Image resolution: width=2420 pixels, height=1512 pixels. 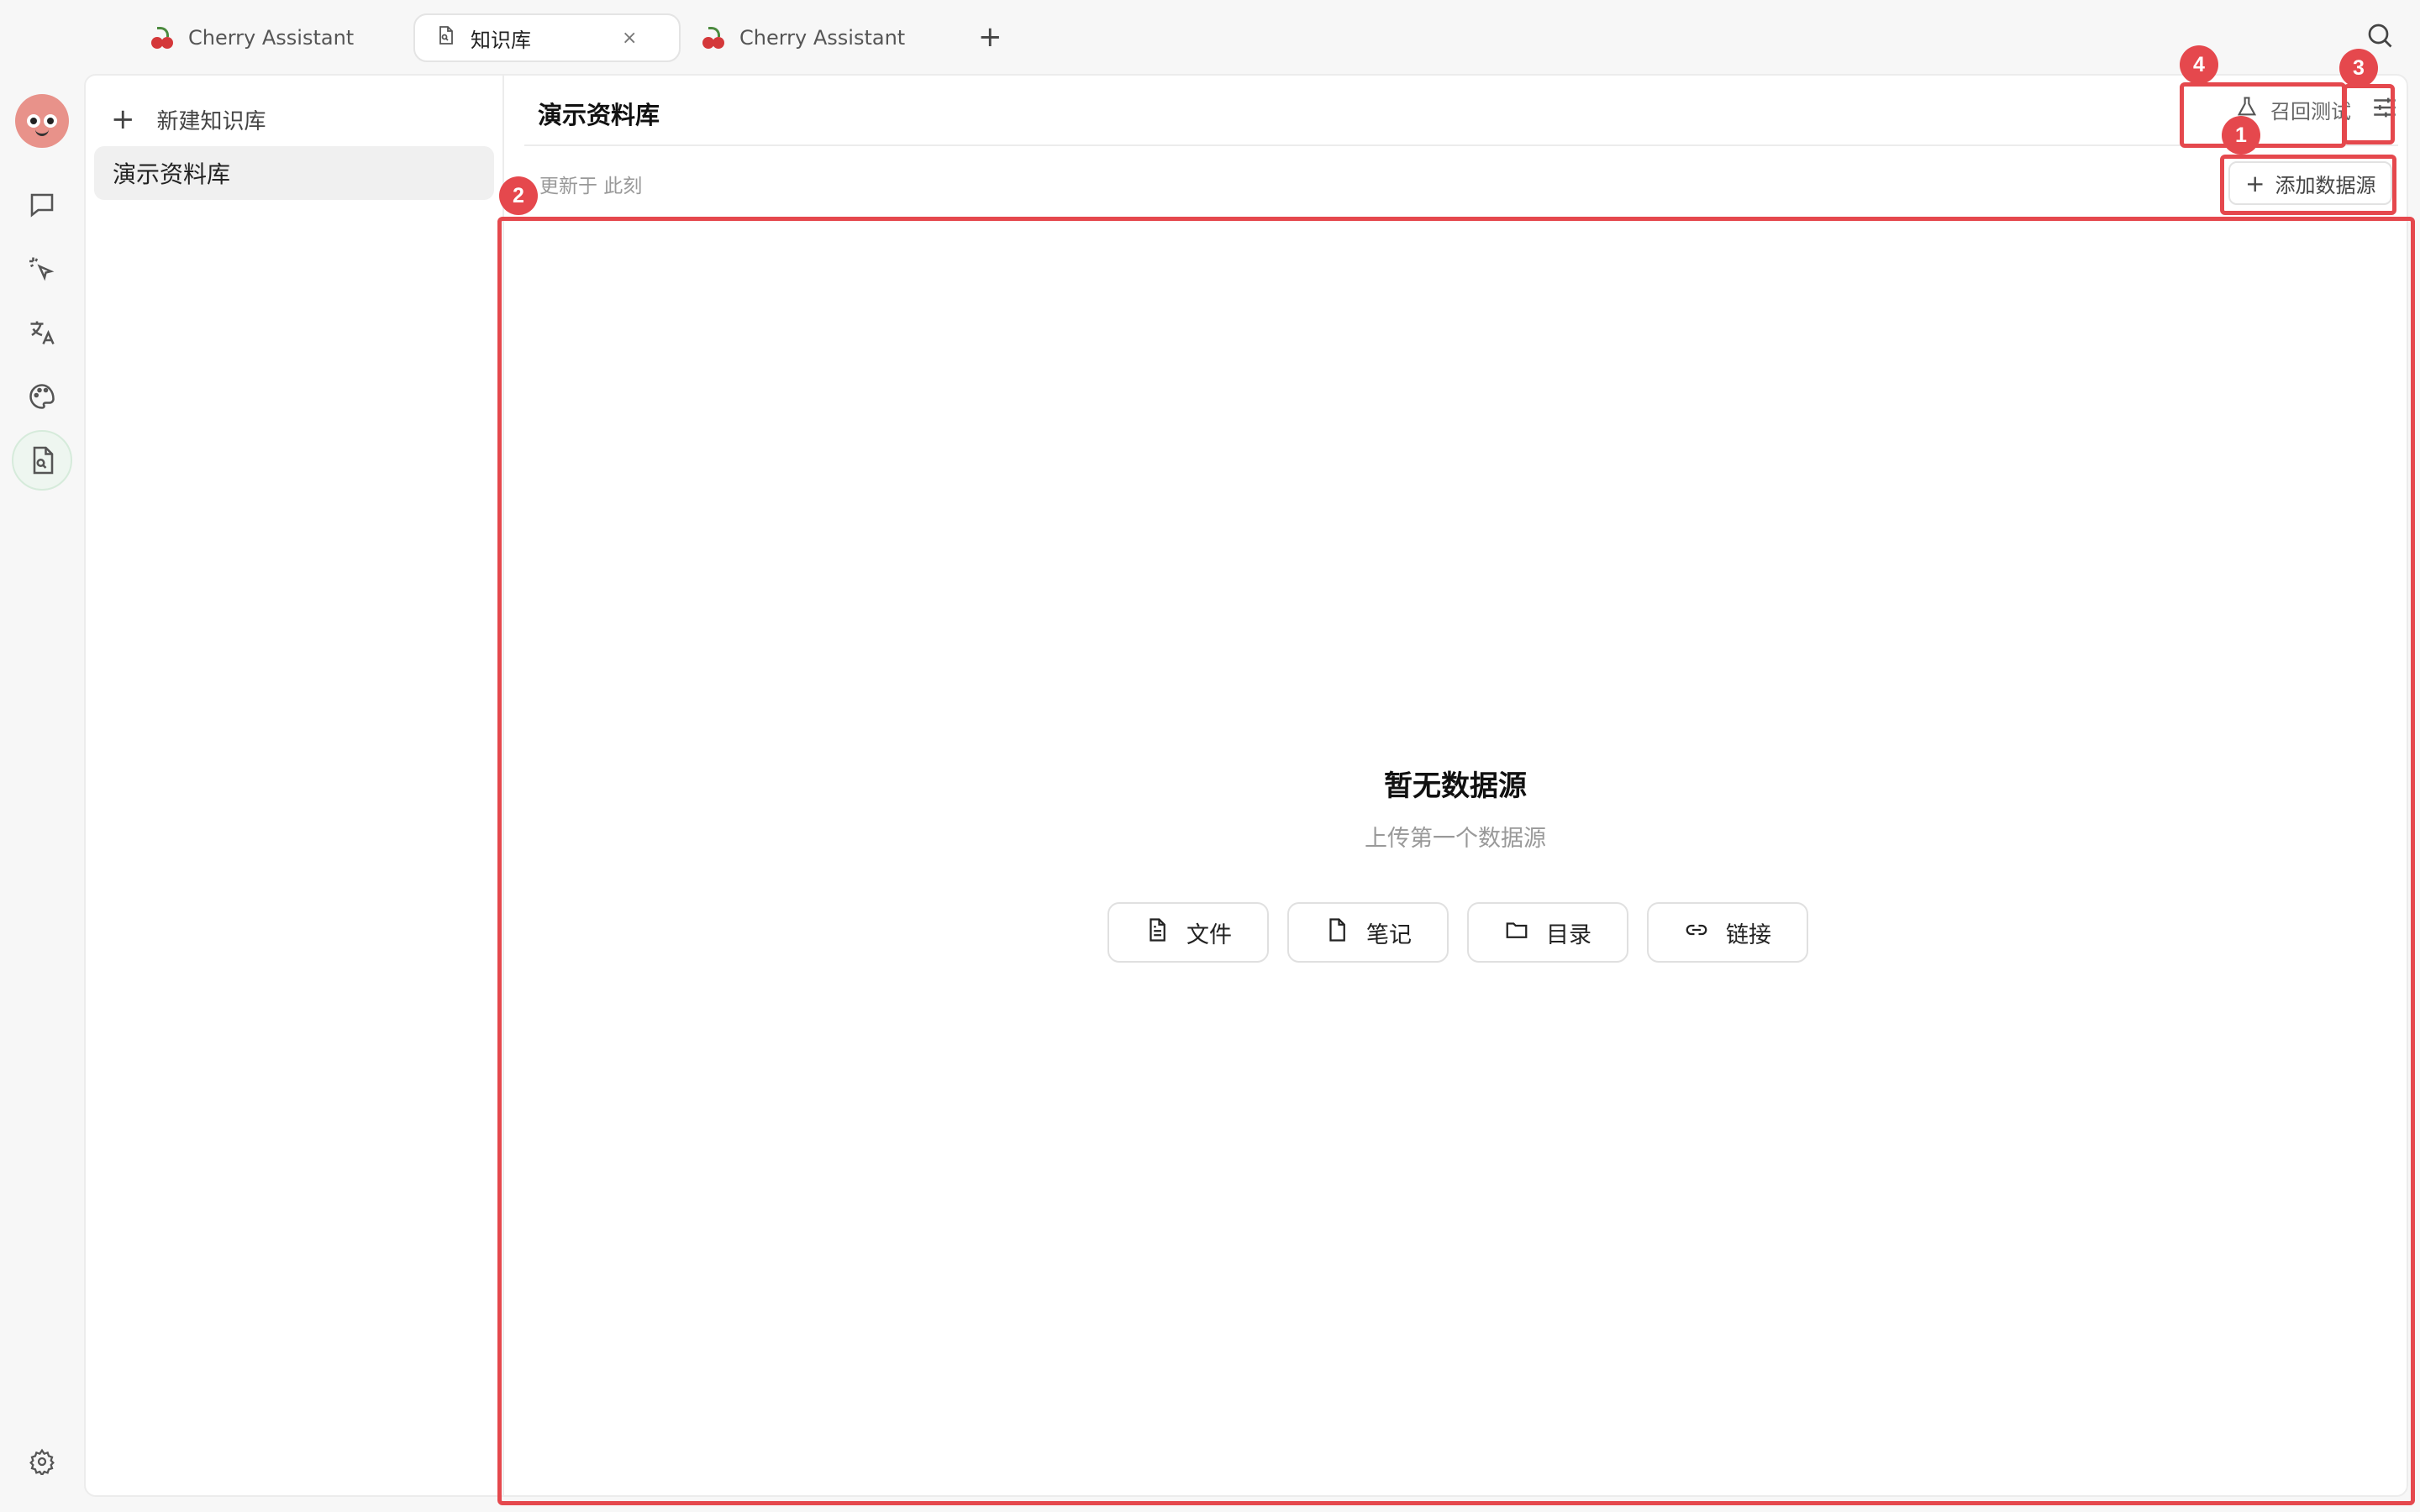 I want to click on tab-knowledge-base: 知识库 ×, so click(x=547, y=37).